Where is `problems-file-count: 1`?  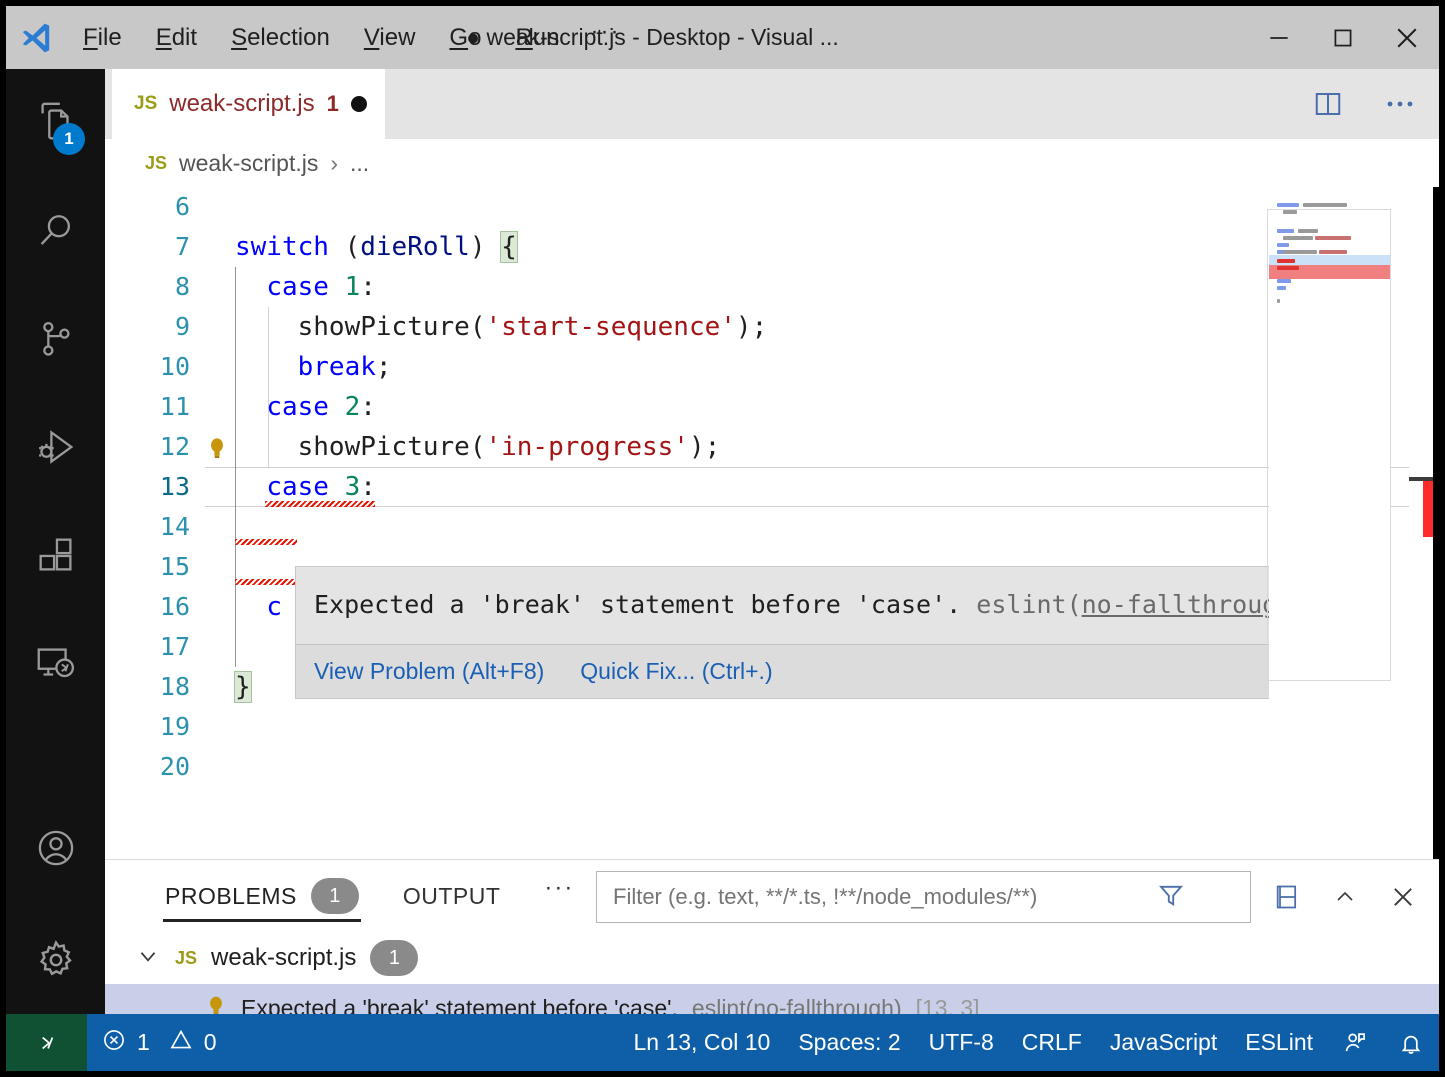 problems-file-count: 1 is located at coordinates (394, 958).